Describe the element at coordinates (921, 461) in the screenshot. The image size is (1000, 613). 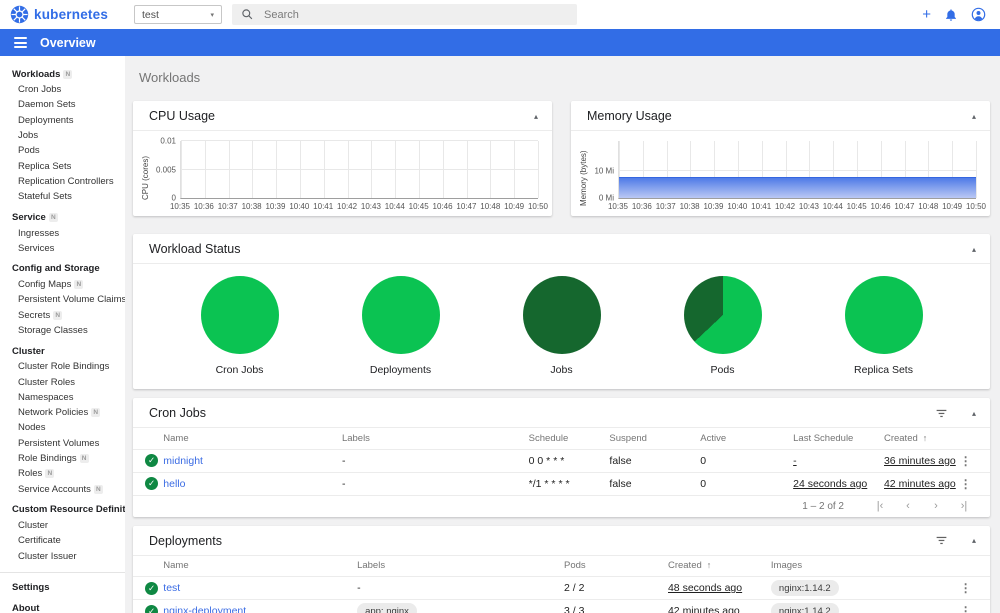
I see `created-cell: 36 minutes ago` at that location.